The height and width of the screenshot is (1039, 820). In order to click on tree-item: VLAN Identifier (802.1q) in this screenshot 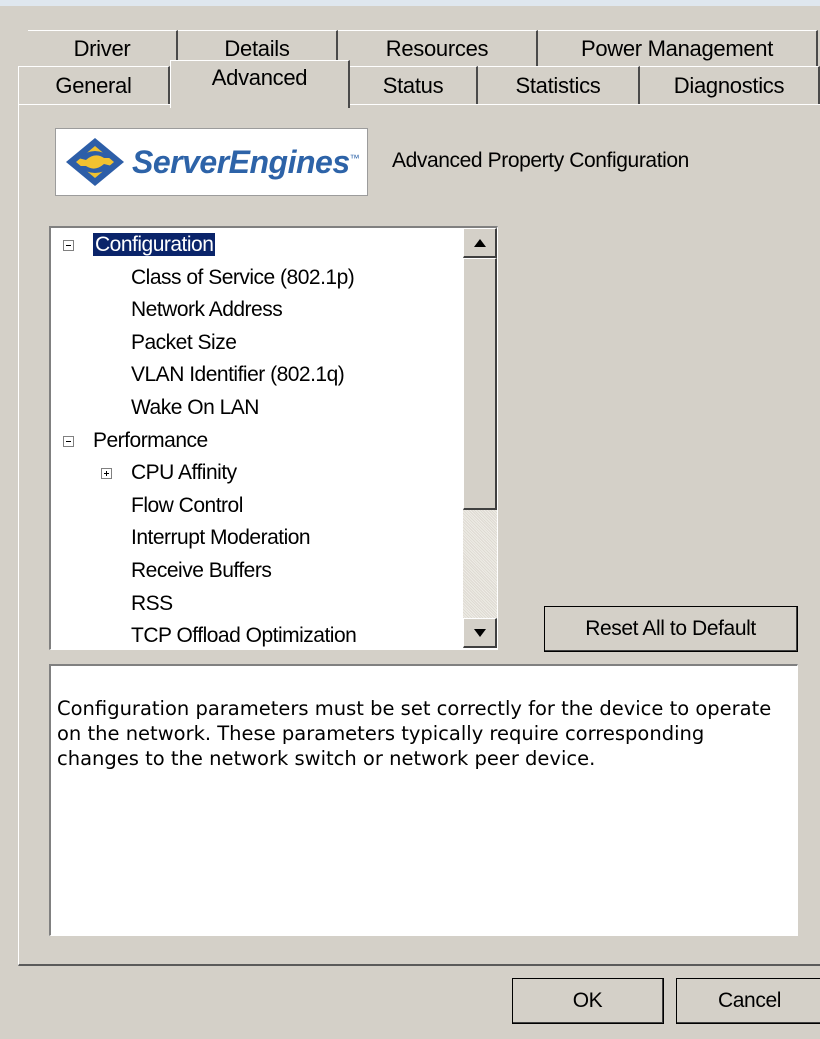, I will do `click(238, 375)`.